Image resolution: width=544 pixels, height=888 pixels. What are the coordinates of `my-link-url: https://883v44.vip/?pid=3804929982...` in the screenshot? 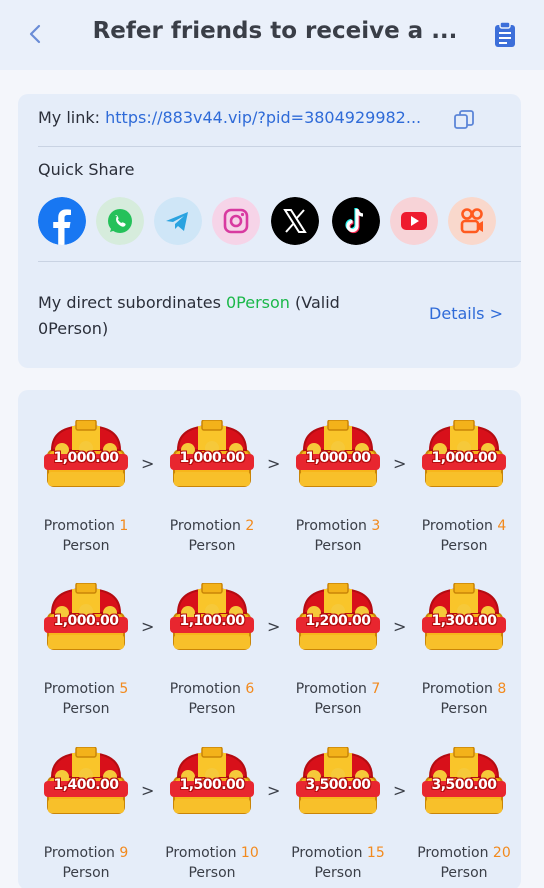 It's located at (263, 117).